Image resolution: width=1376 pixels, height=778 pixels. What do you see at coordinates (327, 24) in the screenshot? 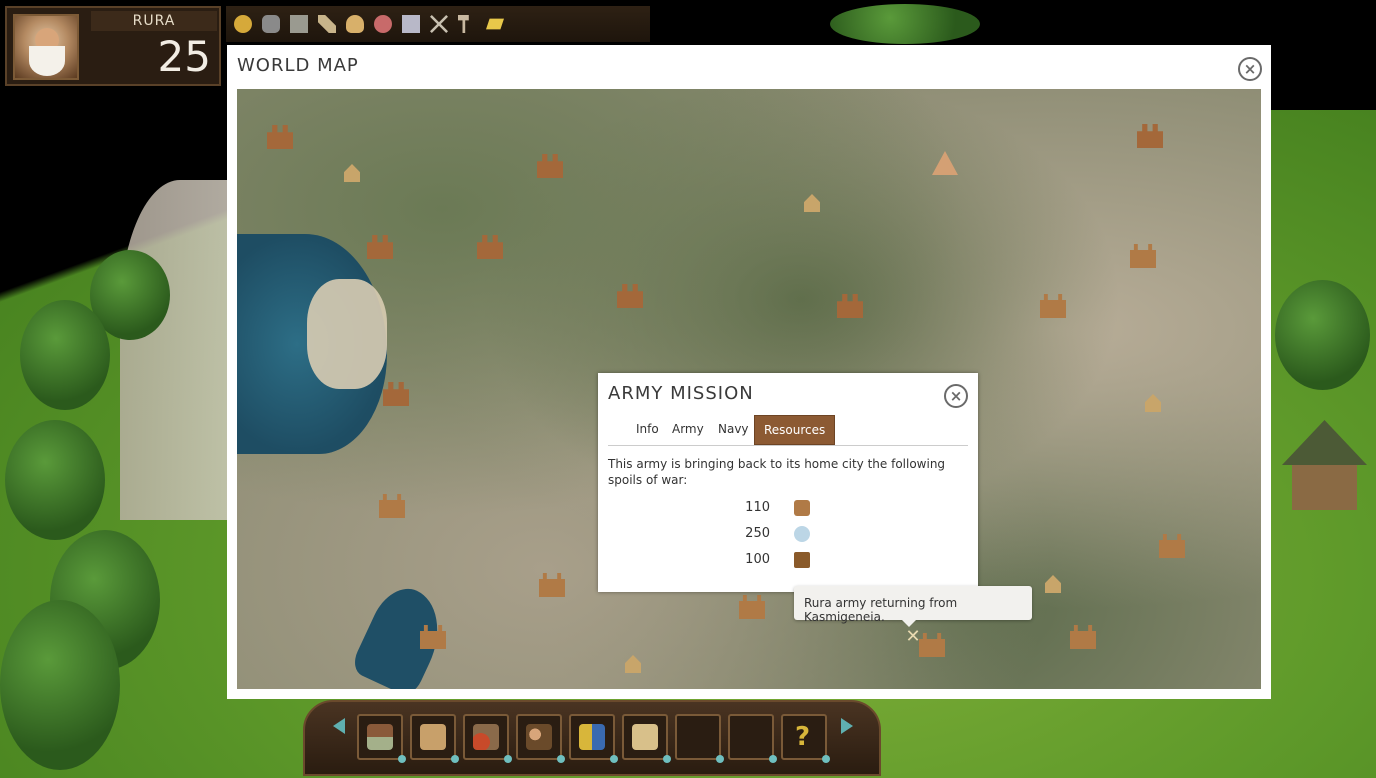
I see `tools-icon` at bounding box center [327, 24].